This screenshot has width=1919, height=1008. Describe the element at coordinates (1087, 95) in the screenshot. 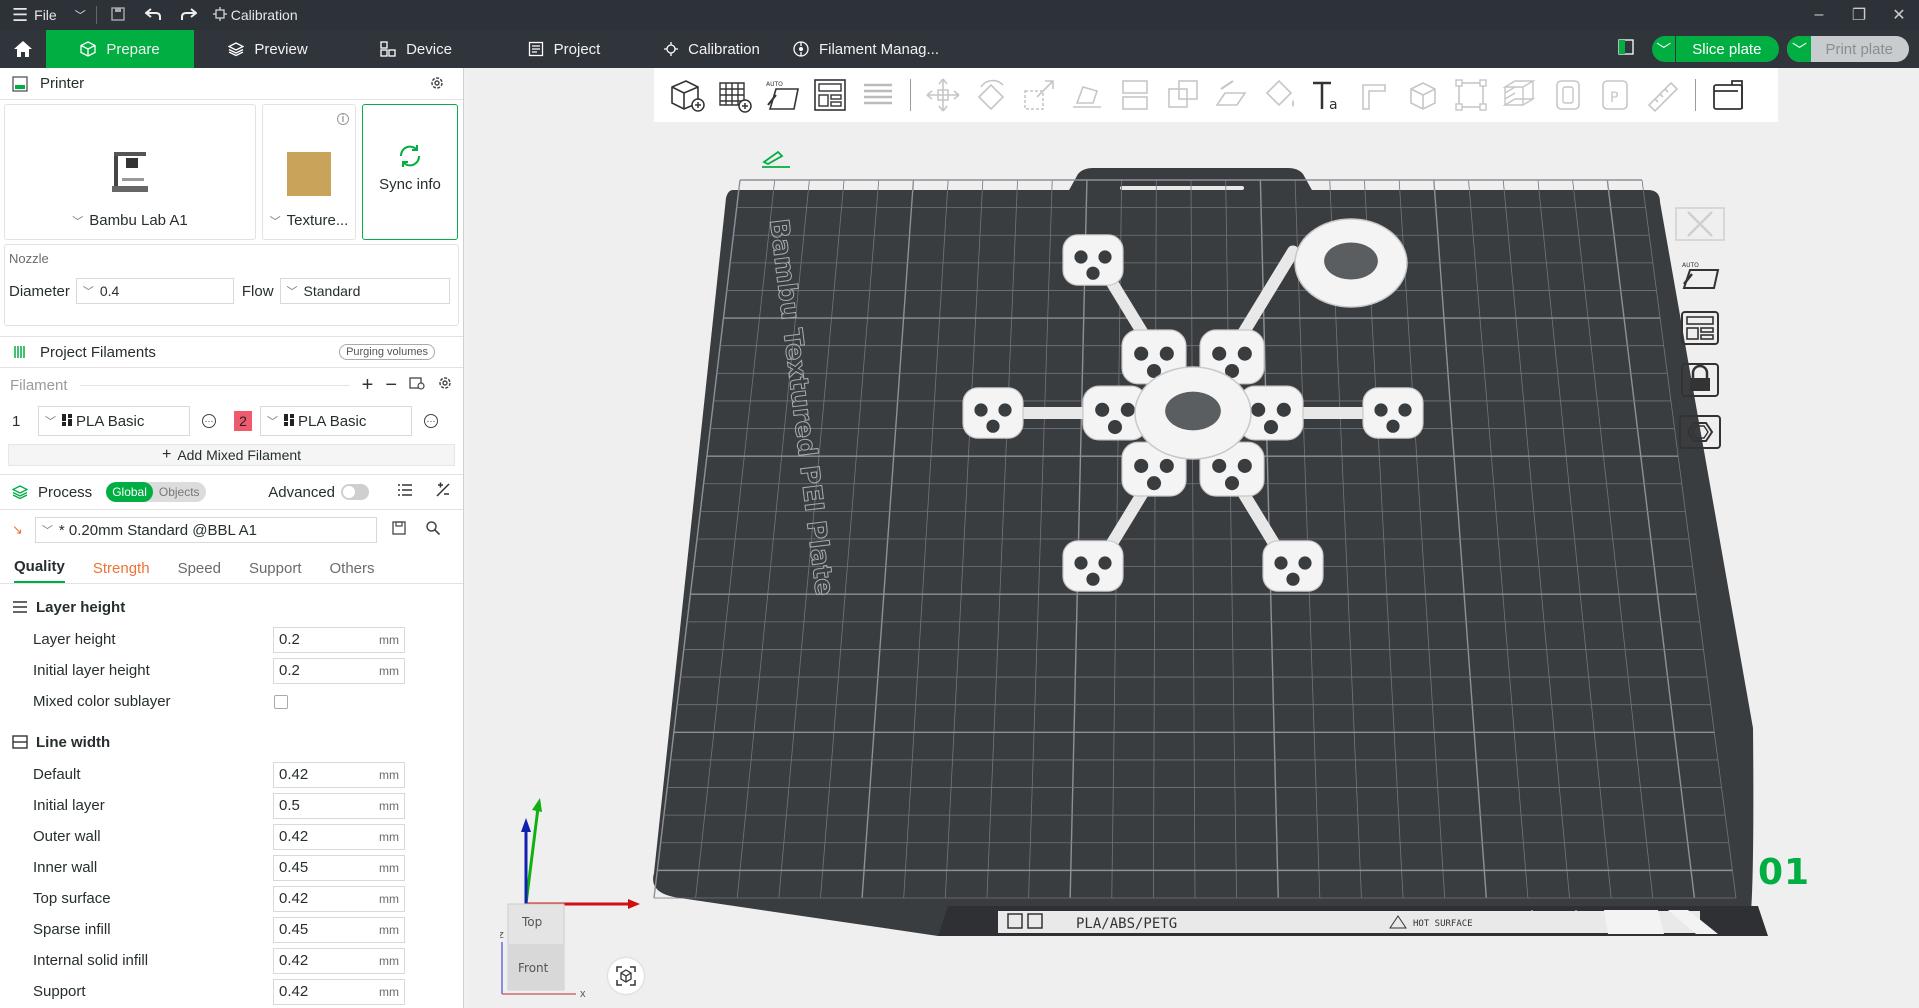

I see `lay-on-face-button` at that location.